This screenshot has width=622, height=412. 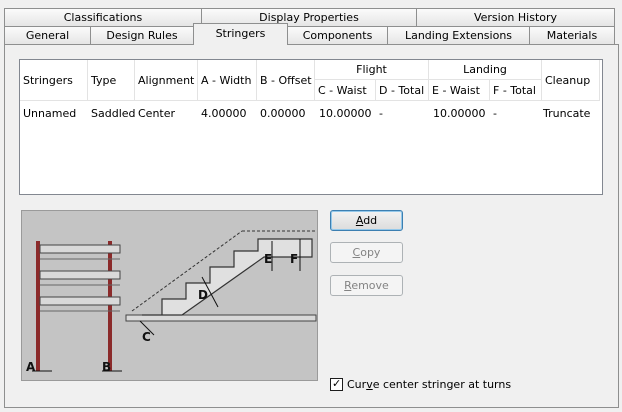 What do you see at coordinates (268, 259) in the screenshot?
I see `label-e: E` at bounding box center [268, 259].